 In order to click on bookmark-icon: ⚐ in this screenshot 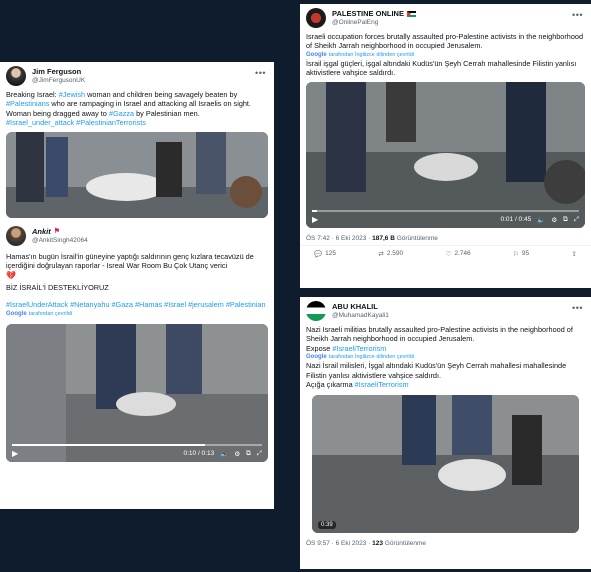, I will do `click(516, 254)`.